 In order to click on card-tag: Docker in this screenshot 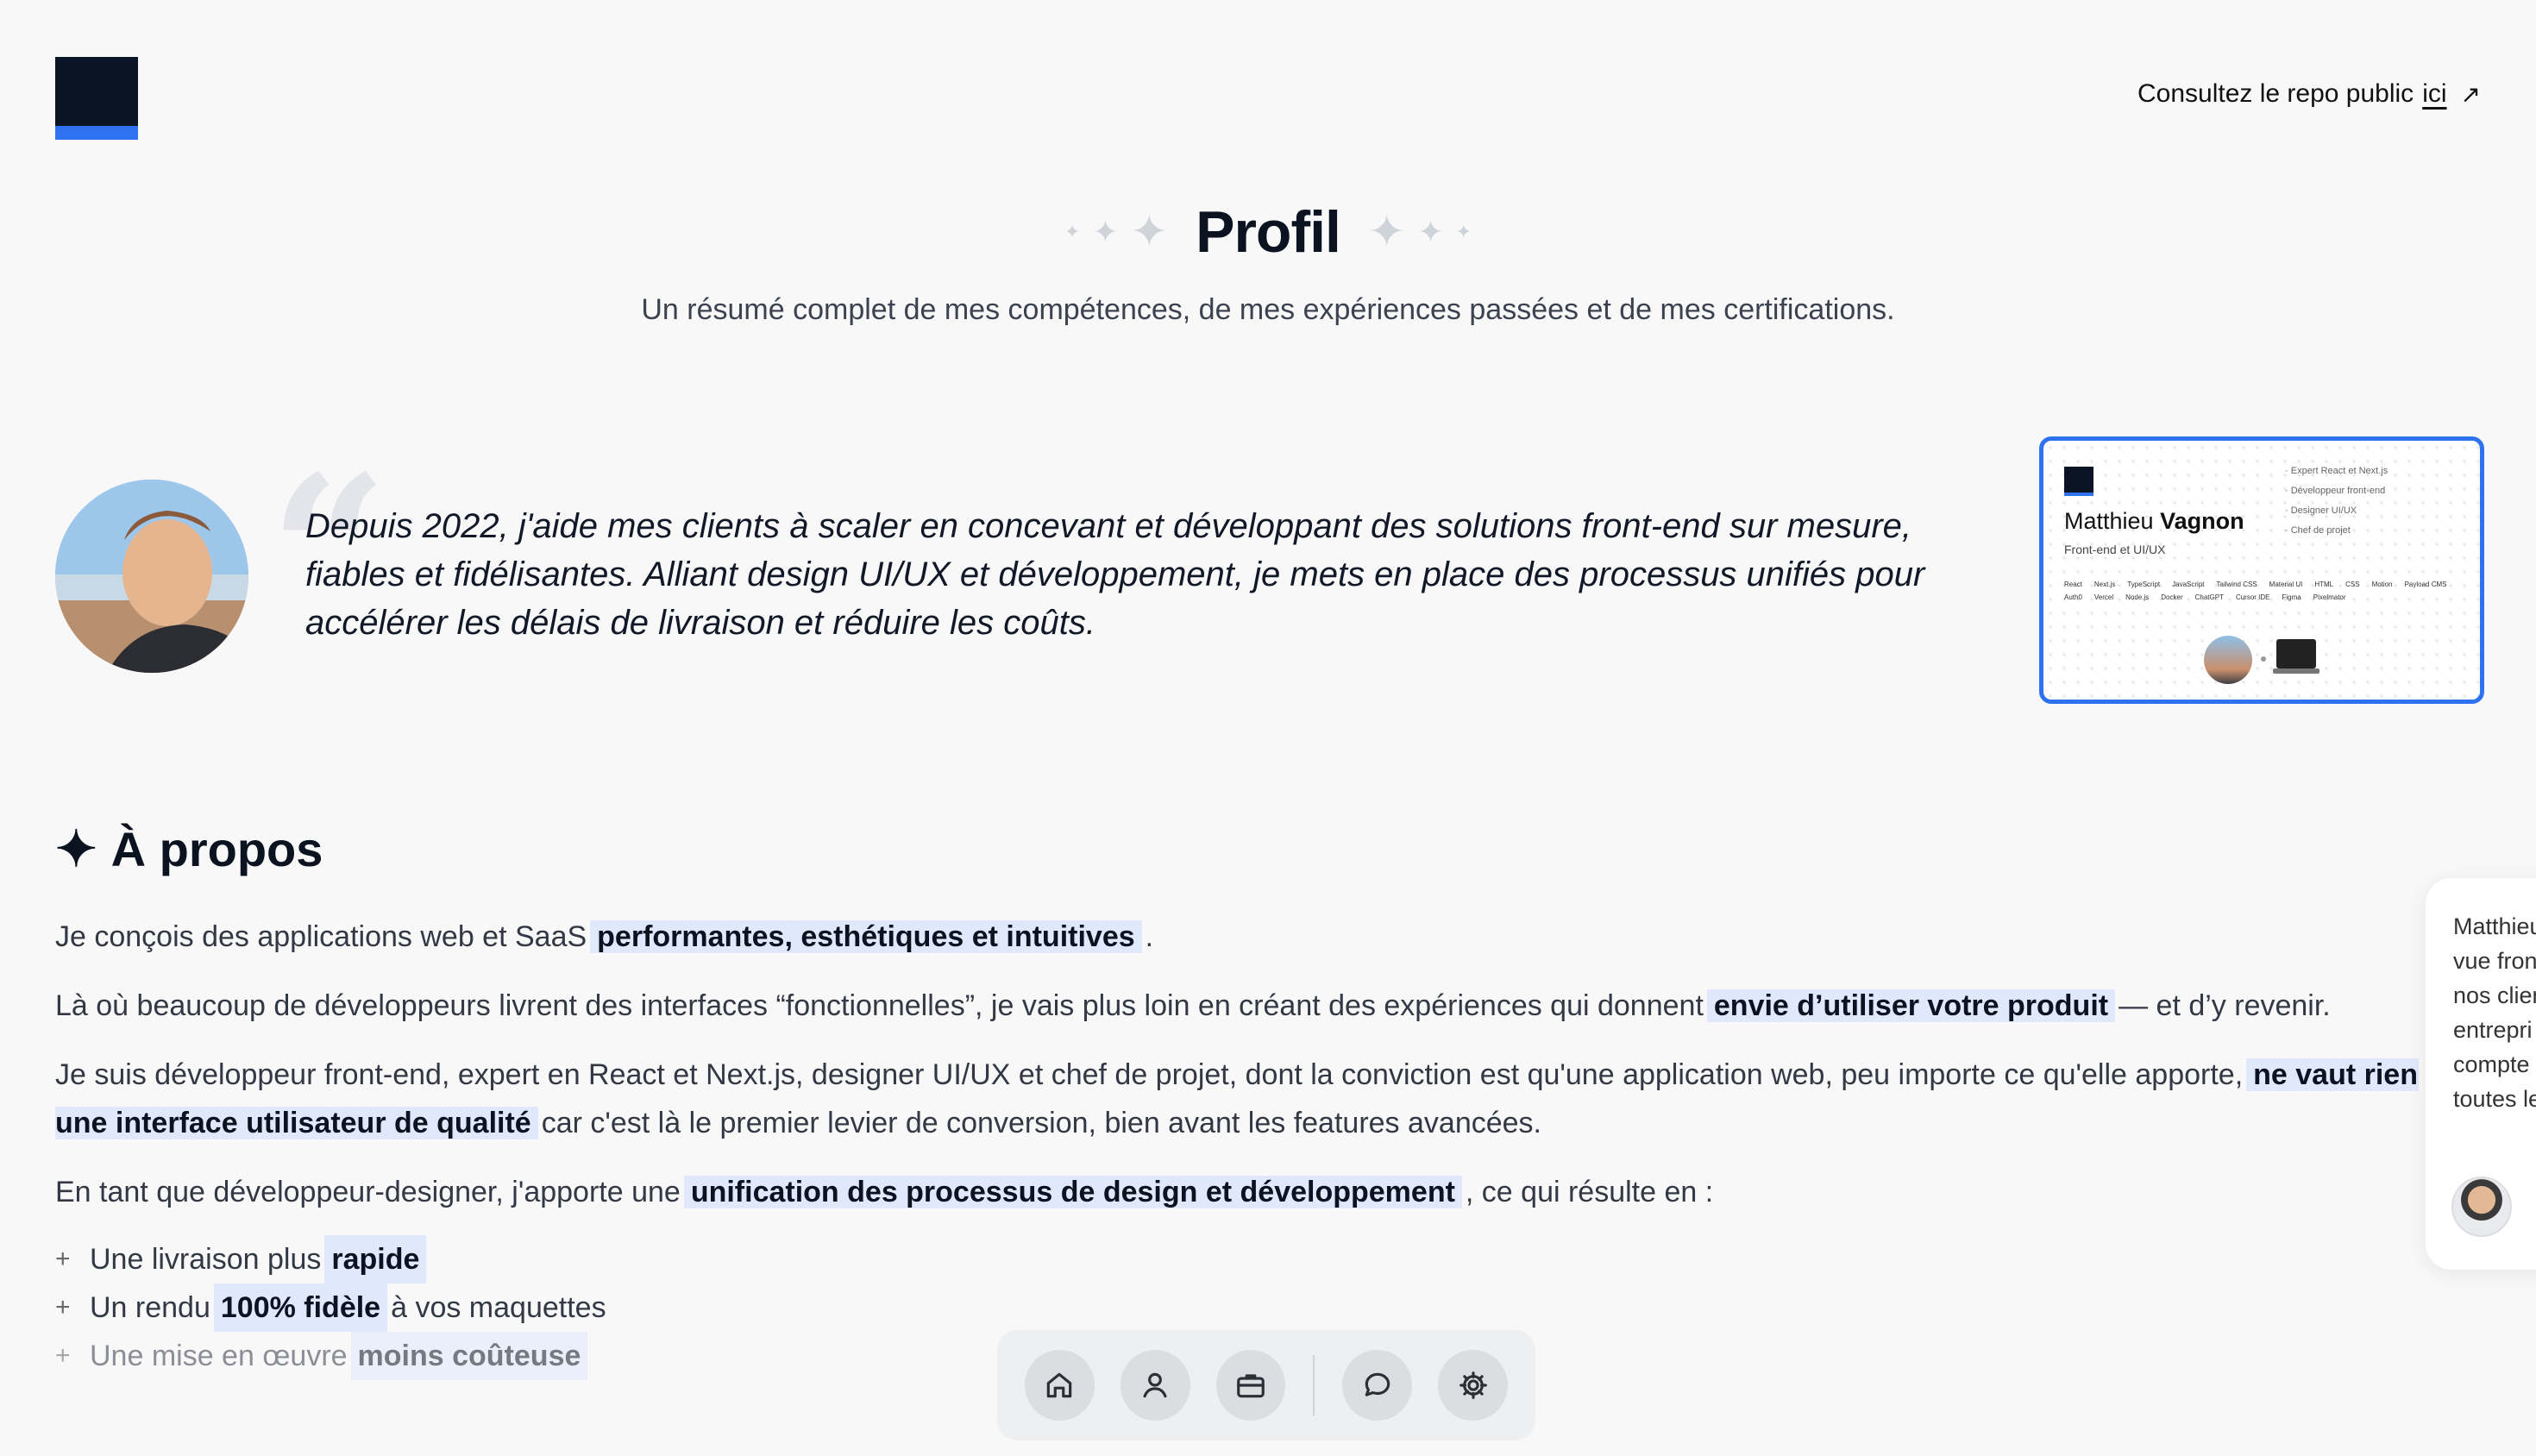, I will do `click(2172, 597)`.